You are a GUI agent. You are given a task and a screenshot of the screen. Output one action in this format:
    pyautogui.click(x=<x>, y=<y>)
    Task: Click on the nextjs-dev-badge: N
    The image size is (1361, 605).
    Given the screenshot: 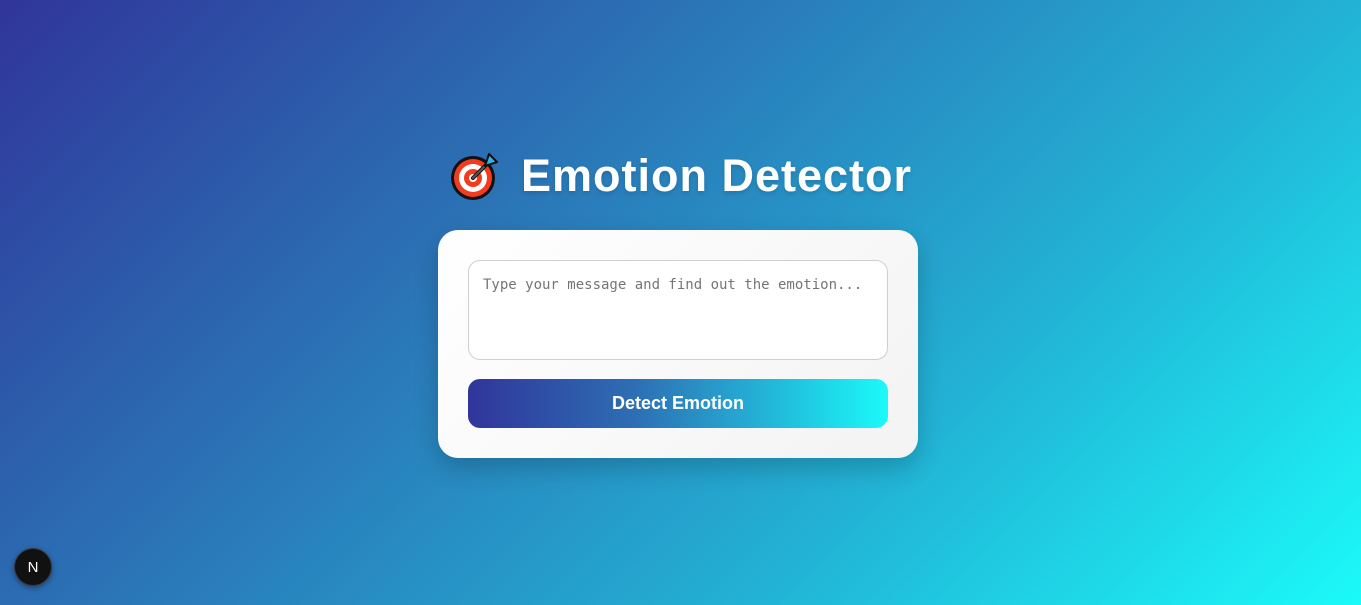 What is the action you would take?
    pyautogui.click(x=33, y=567)
    